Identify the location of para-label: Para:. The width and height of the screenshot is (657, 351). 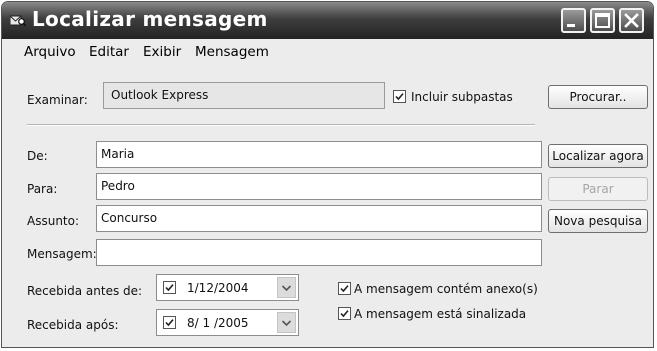
(42, 189).